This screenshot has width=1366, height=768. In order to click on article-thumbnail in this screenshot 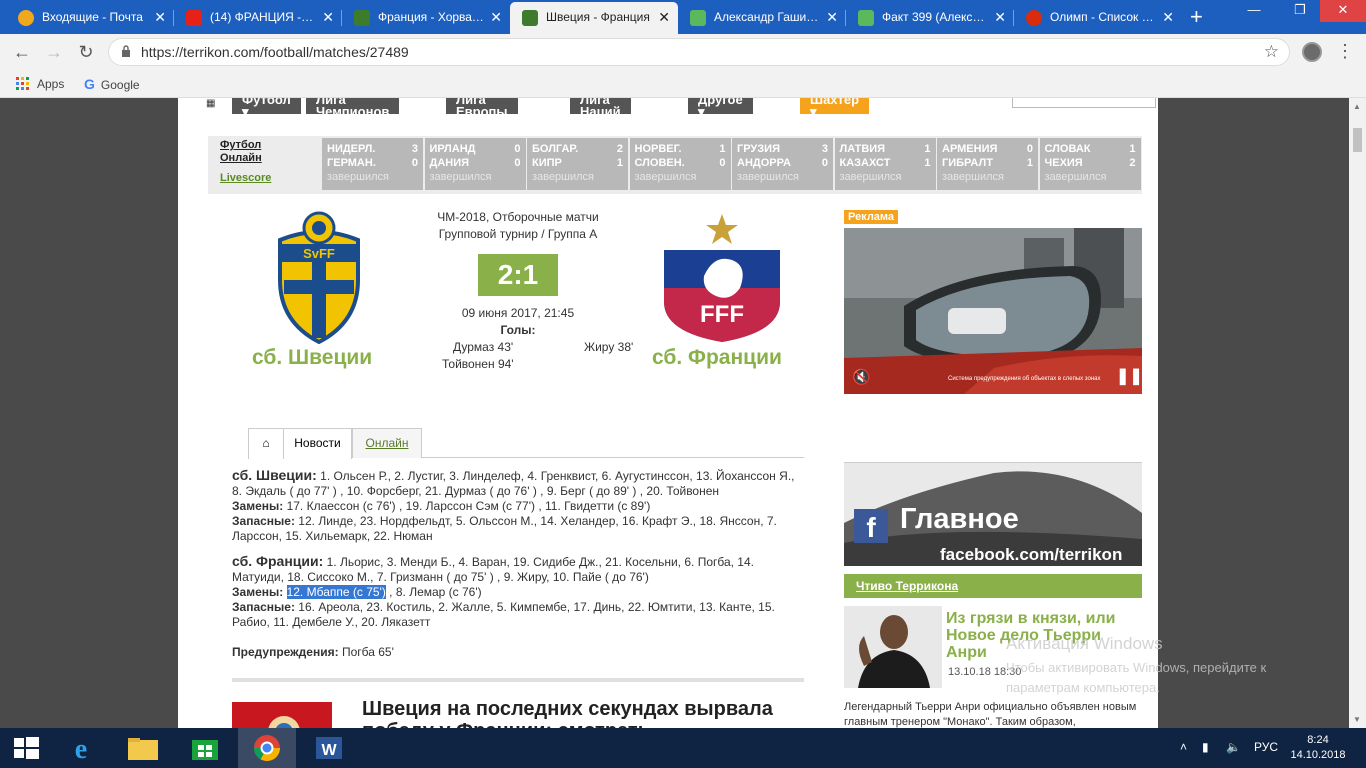, I will do `click(893, 647)`.